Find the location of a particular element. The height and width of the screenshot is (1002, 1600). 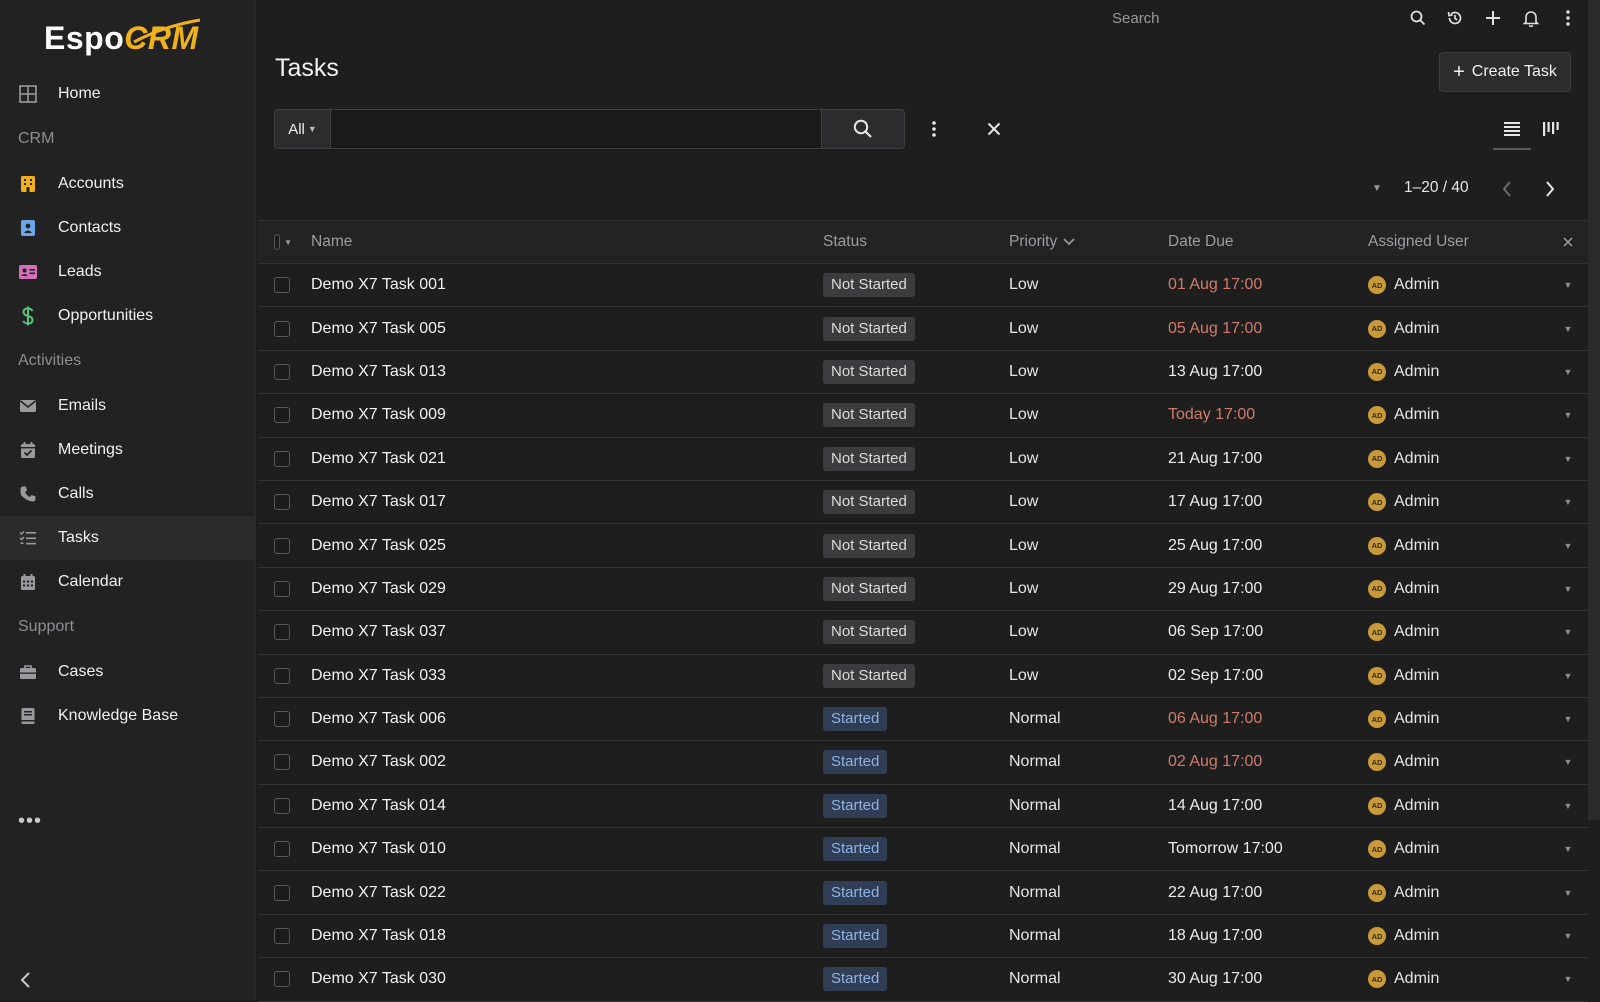

select-all-checkbox: ▼ is located at coordinates (283, 242).